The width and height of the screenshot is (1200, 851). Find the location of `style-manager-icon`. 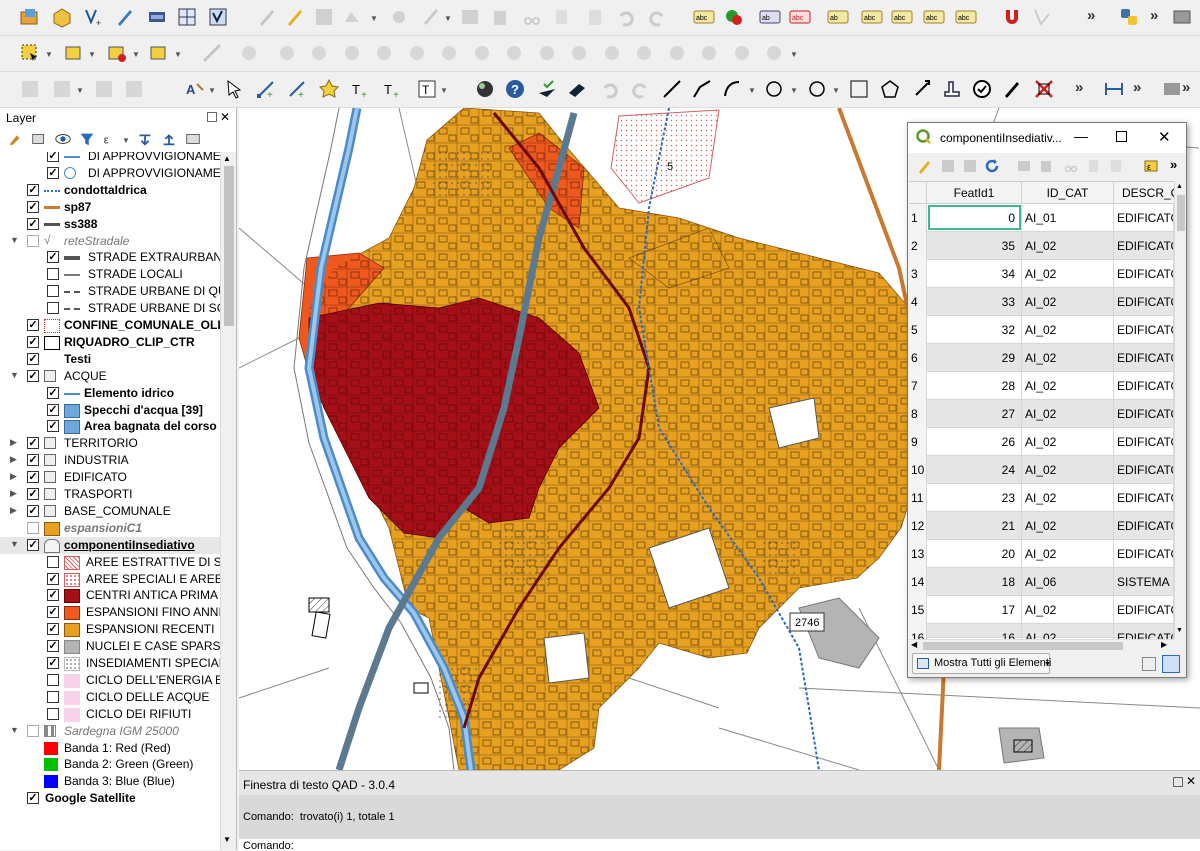

style-manager-icon is located at coordinates (16, 140).